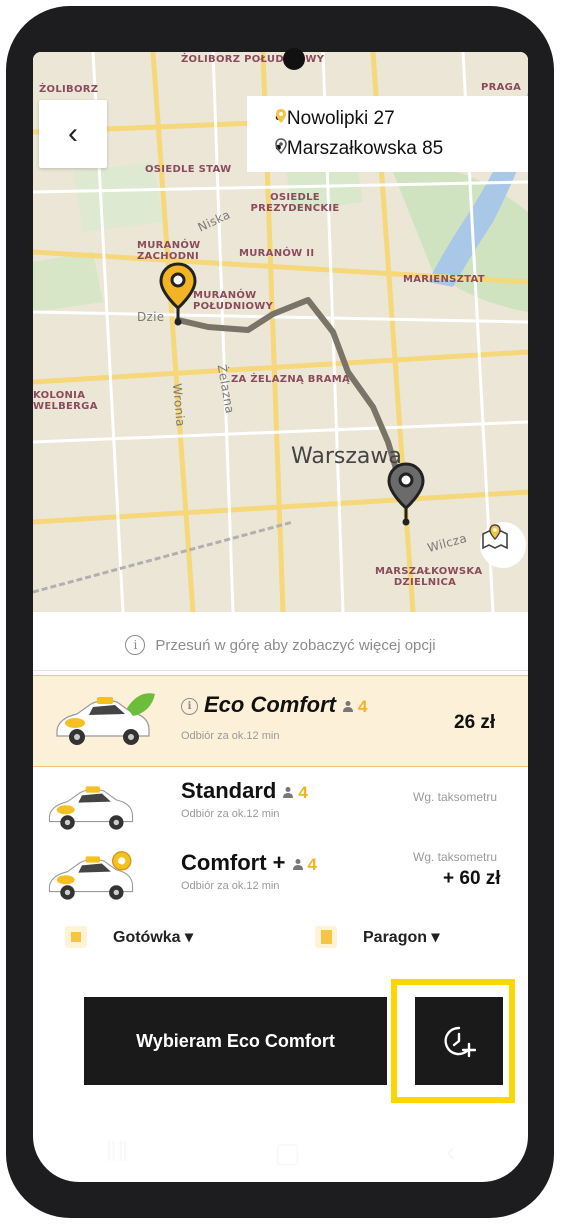  I want to click on map-view-button, so click(503, 545).